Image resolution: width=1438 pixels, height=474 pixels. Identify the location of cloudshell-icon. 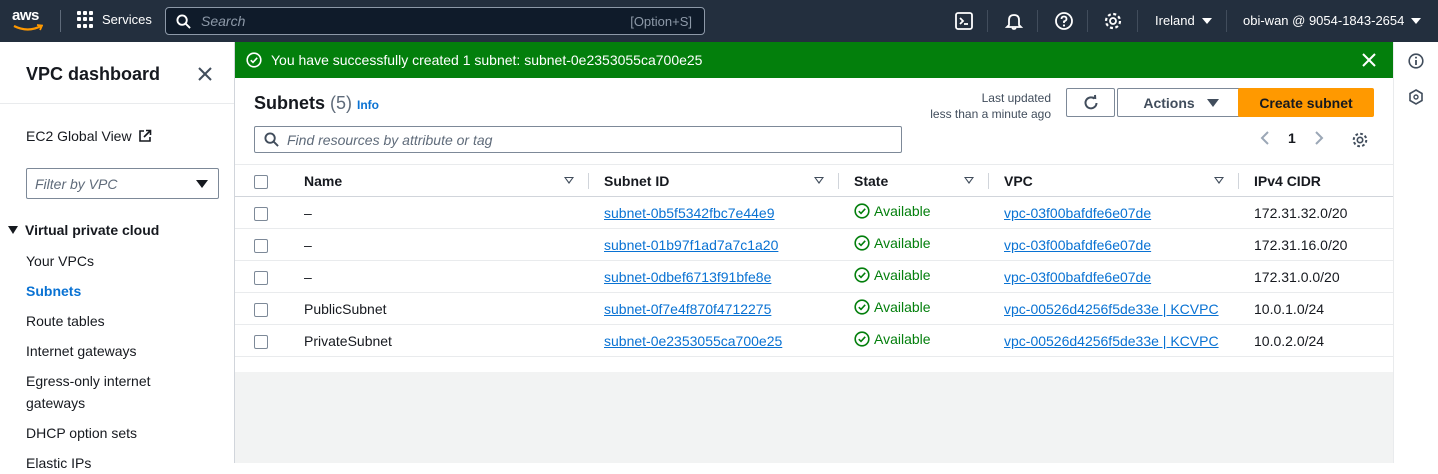
(964, 21).